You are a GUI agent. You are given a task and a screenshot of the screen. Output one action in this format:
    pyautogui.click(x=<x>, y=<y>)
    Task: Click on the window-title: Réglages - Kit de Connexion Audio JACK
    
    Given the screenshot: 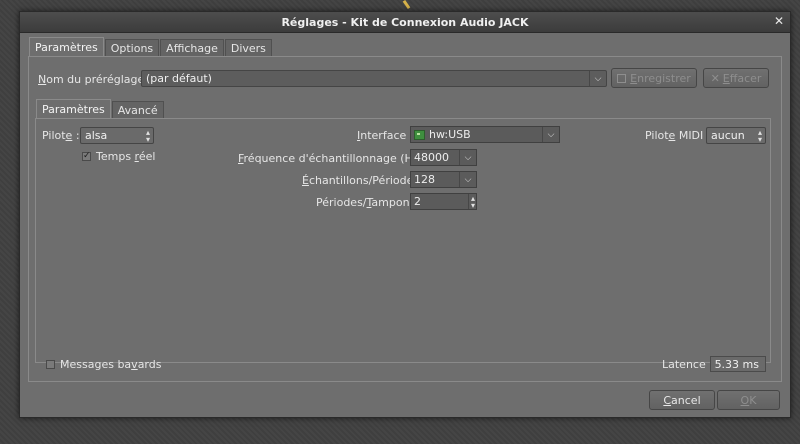 What is the action you would take?
    pyautogui.click(x=405, y=22)
    